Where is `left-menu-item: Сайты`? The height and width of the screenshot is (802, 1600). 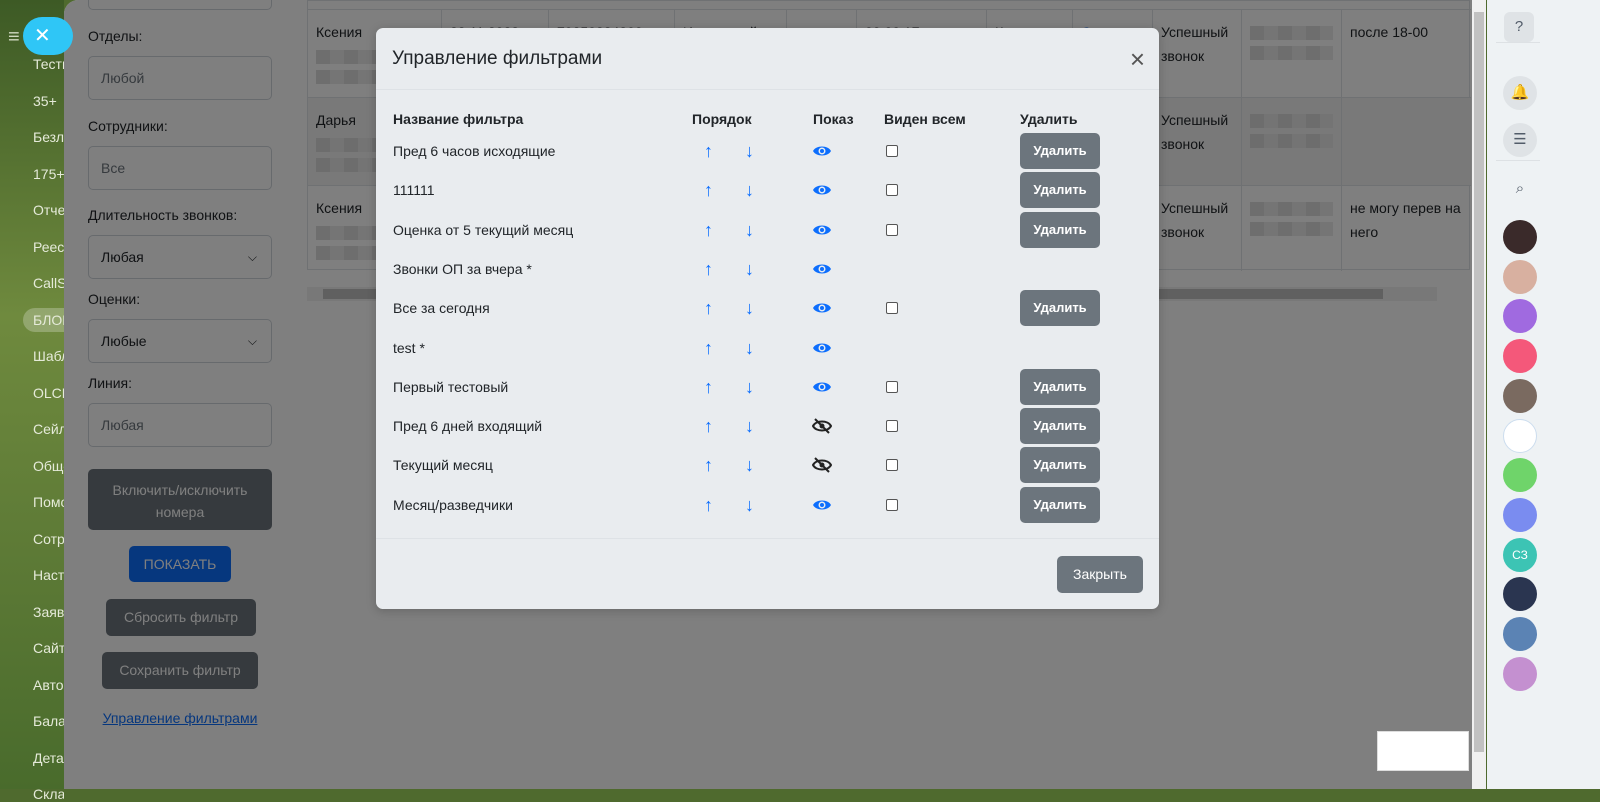
left-menu-item: Сайты is located at coordinates (48, 648).